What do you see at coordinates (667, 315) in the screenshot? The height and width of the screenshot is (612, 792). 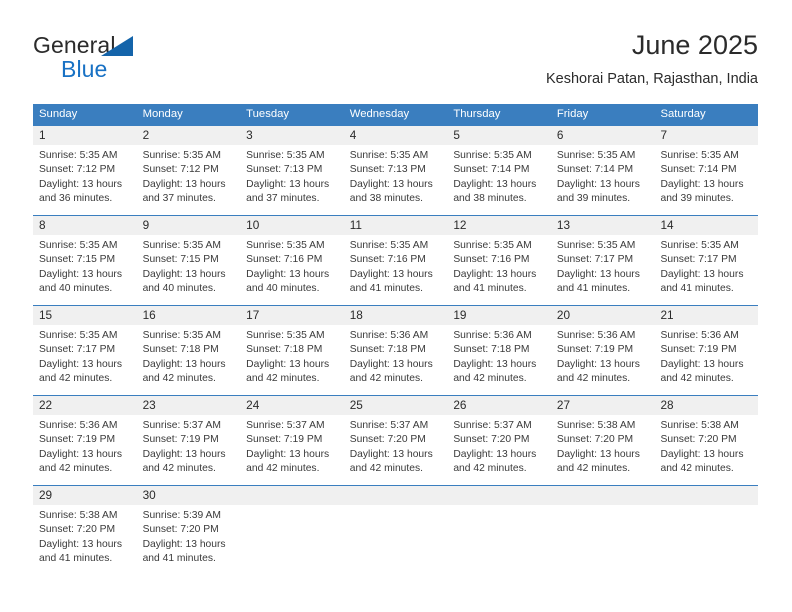 I see `day-number: 21` at bounding box center [667, 315].